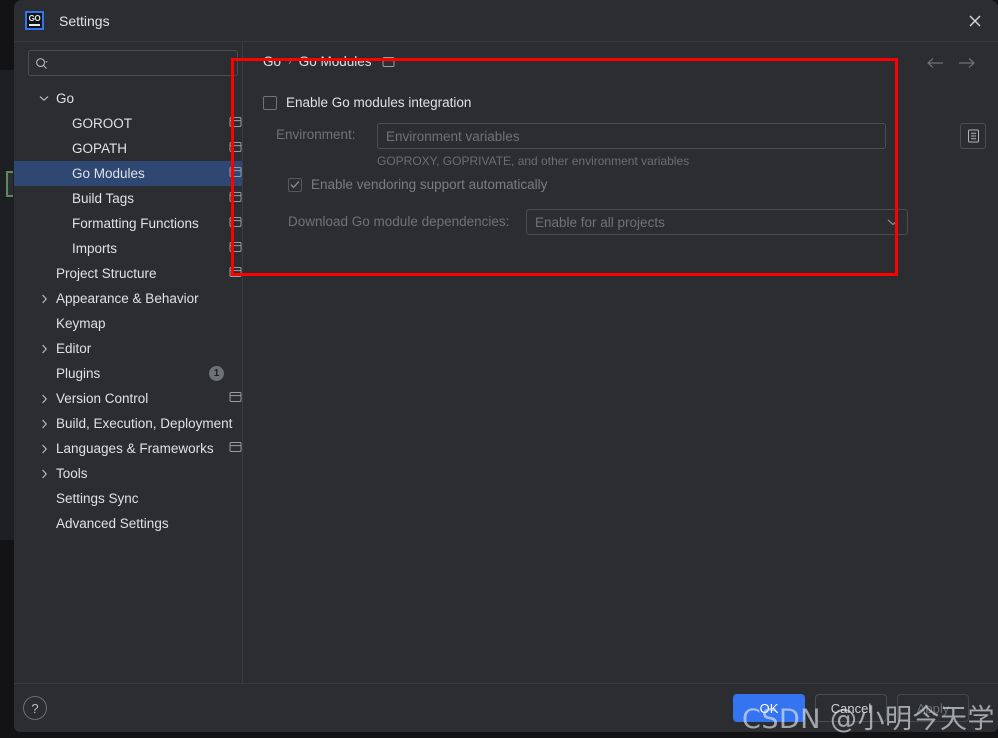 The width and height of the screenshot is (998, 738). Describe the element at coordinates (128, 98) in the screenshot. I see `sidebar-item-go: Go` at that location.